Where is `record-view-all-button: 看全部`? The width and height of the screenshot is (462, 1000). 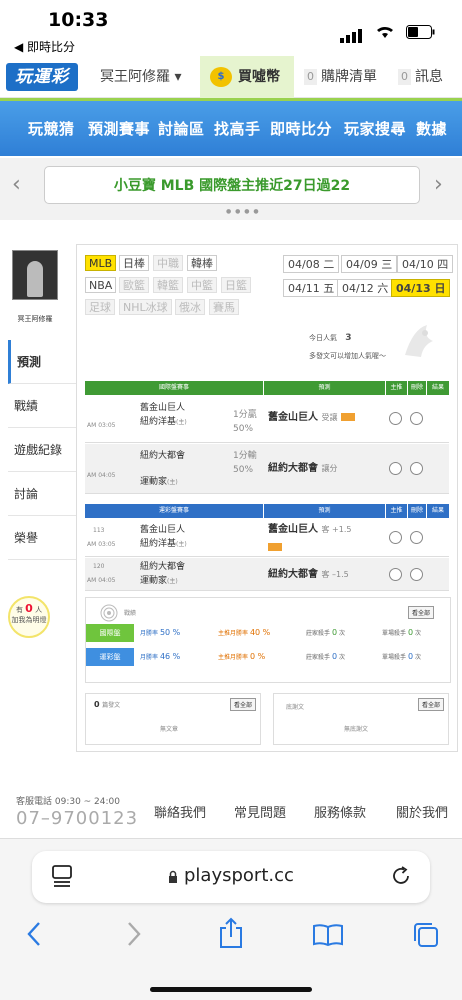
record-view-all-button: 看全部 is located at coordinates (421, 612).